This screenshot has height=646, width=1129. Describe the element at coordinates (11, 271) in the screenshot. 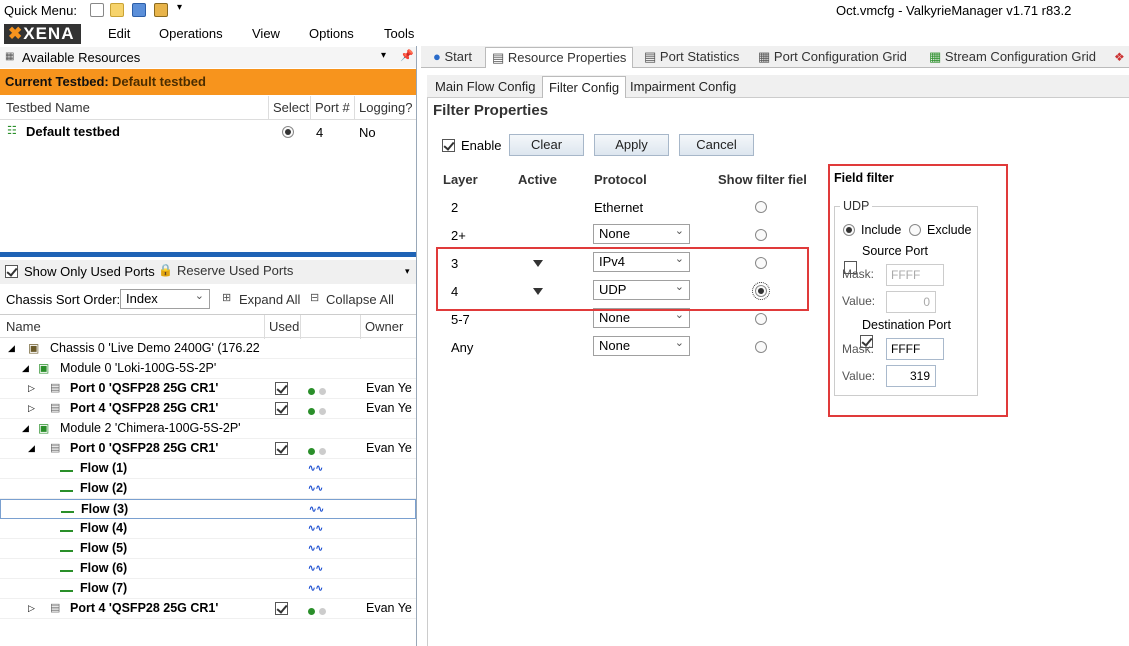

I see `show-only-used-checkbox` at that location.